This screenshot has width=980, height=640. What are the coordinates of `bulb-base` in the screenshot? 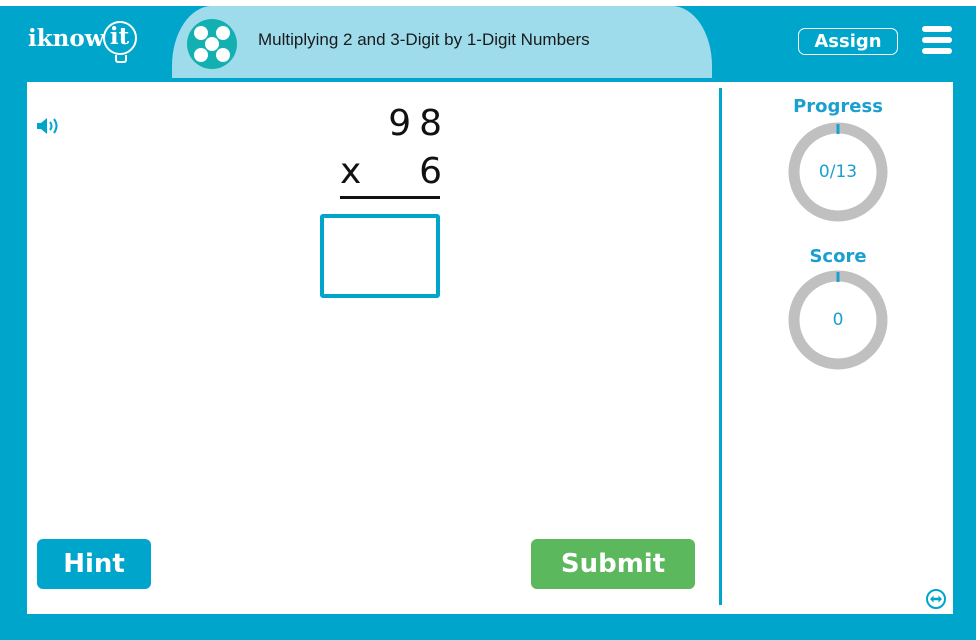 It's located at (120, 59).